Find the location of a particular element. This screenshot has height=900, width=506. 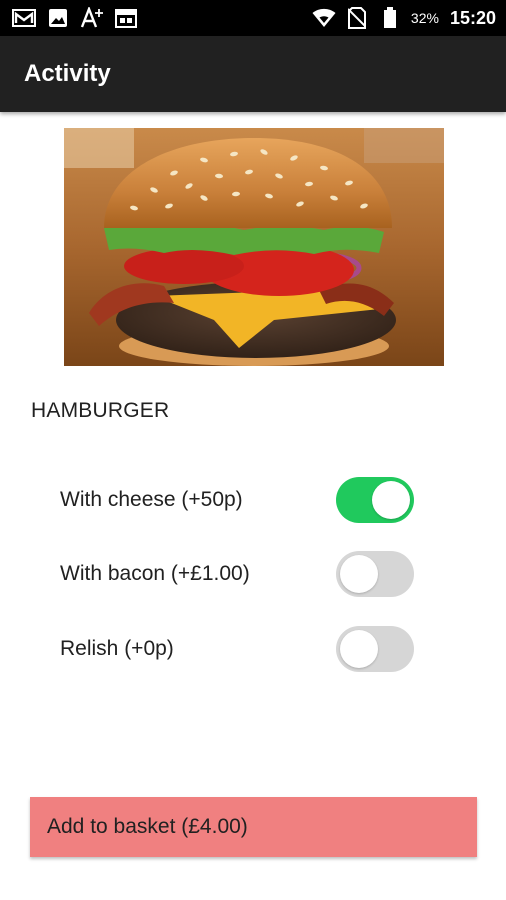

bacon-toggle is located at coordinates (375, 574).